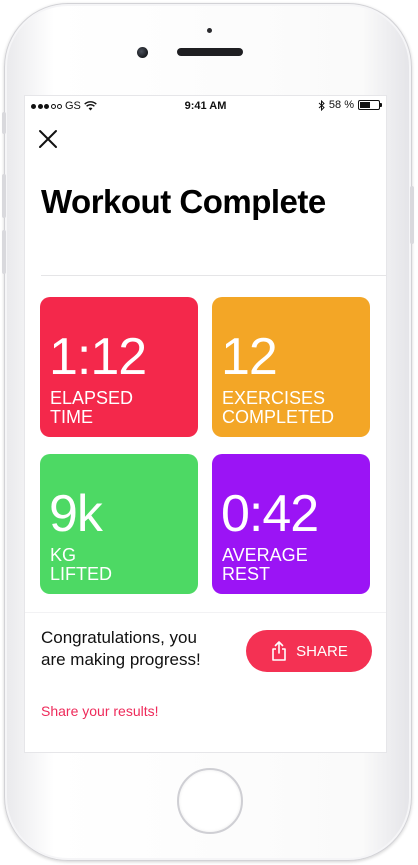 The height and width of the screenshot is (865, 418). What do you see at coordinates (213, 275) in the screenshot?
I see `title-divider` at bounding box center [213, 275].